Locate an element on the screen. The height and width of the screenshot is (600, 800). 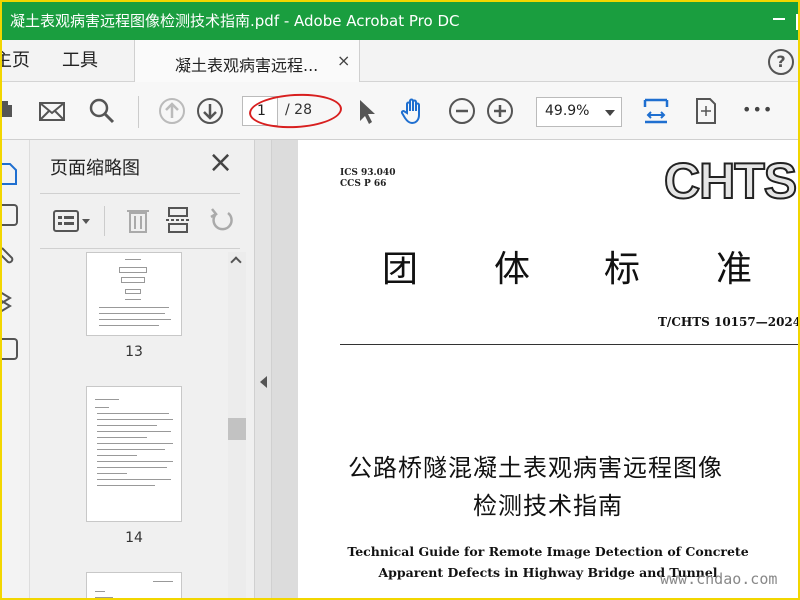
menu-bar: 主页 工具 凝土表观病害远程... × ? is located at coordinates (400, 61).